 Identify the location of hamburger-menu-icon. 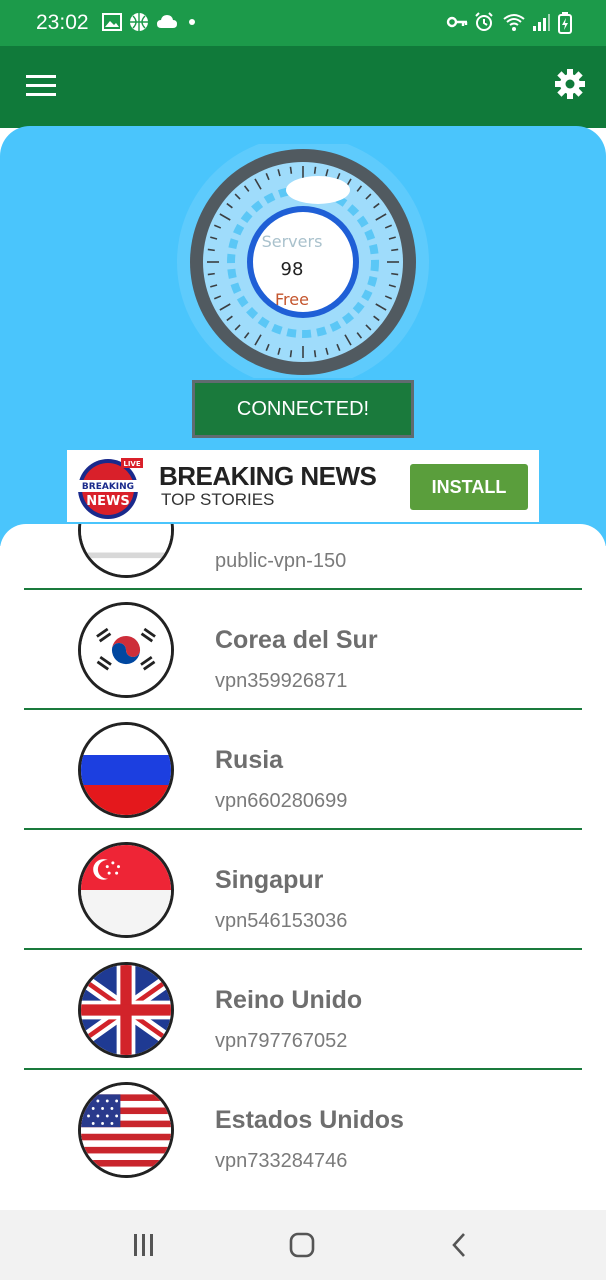
(41, 85).